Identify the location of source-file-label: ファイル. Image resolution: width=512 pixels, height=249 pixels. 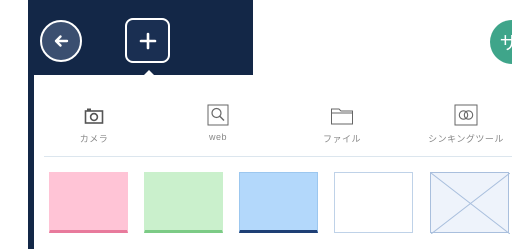
(341, 139).